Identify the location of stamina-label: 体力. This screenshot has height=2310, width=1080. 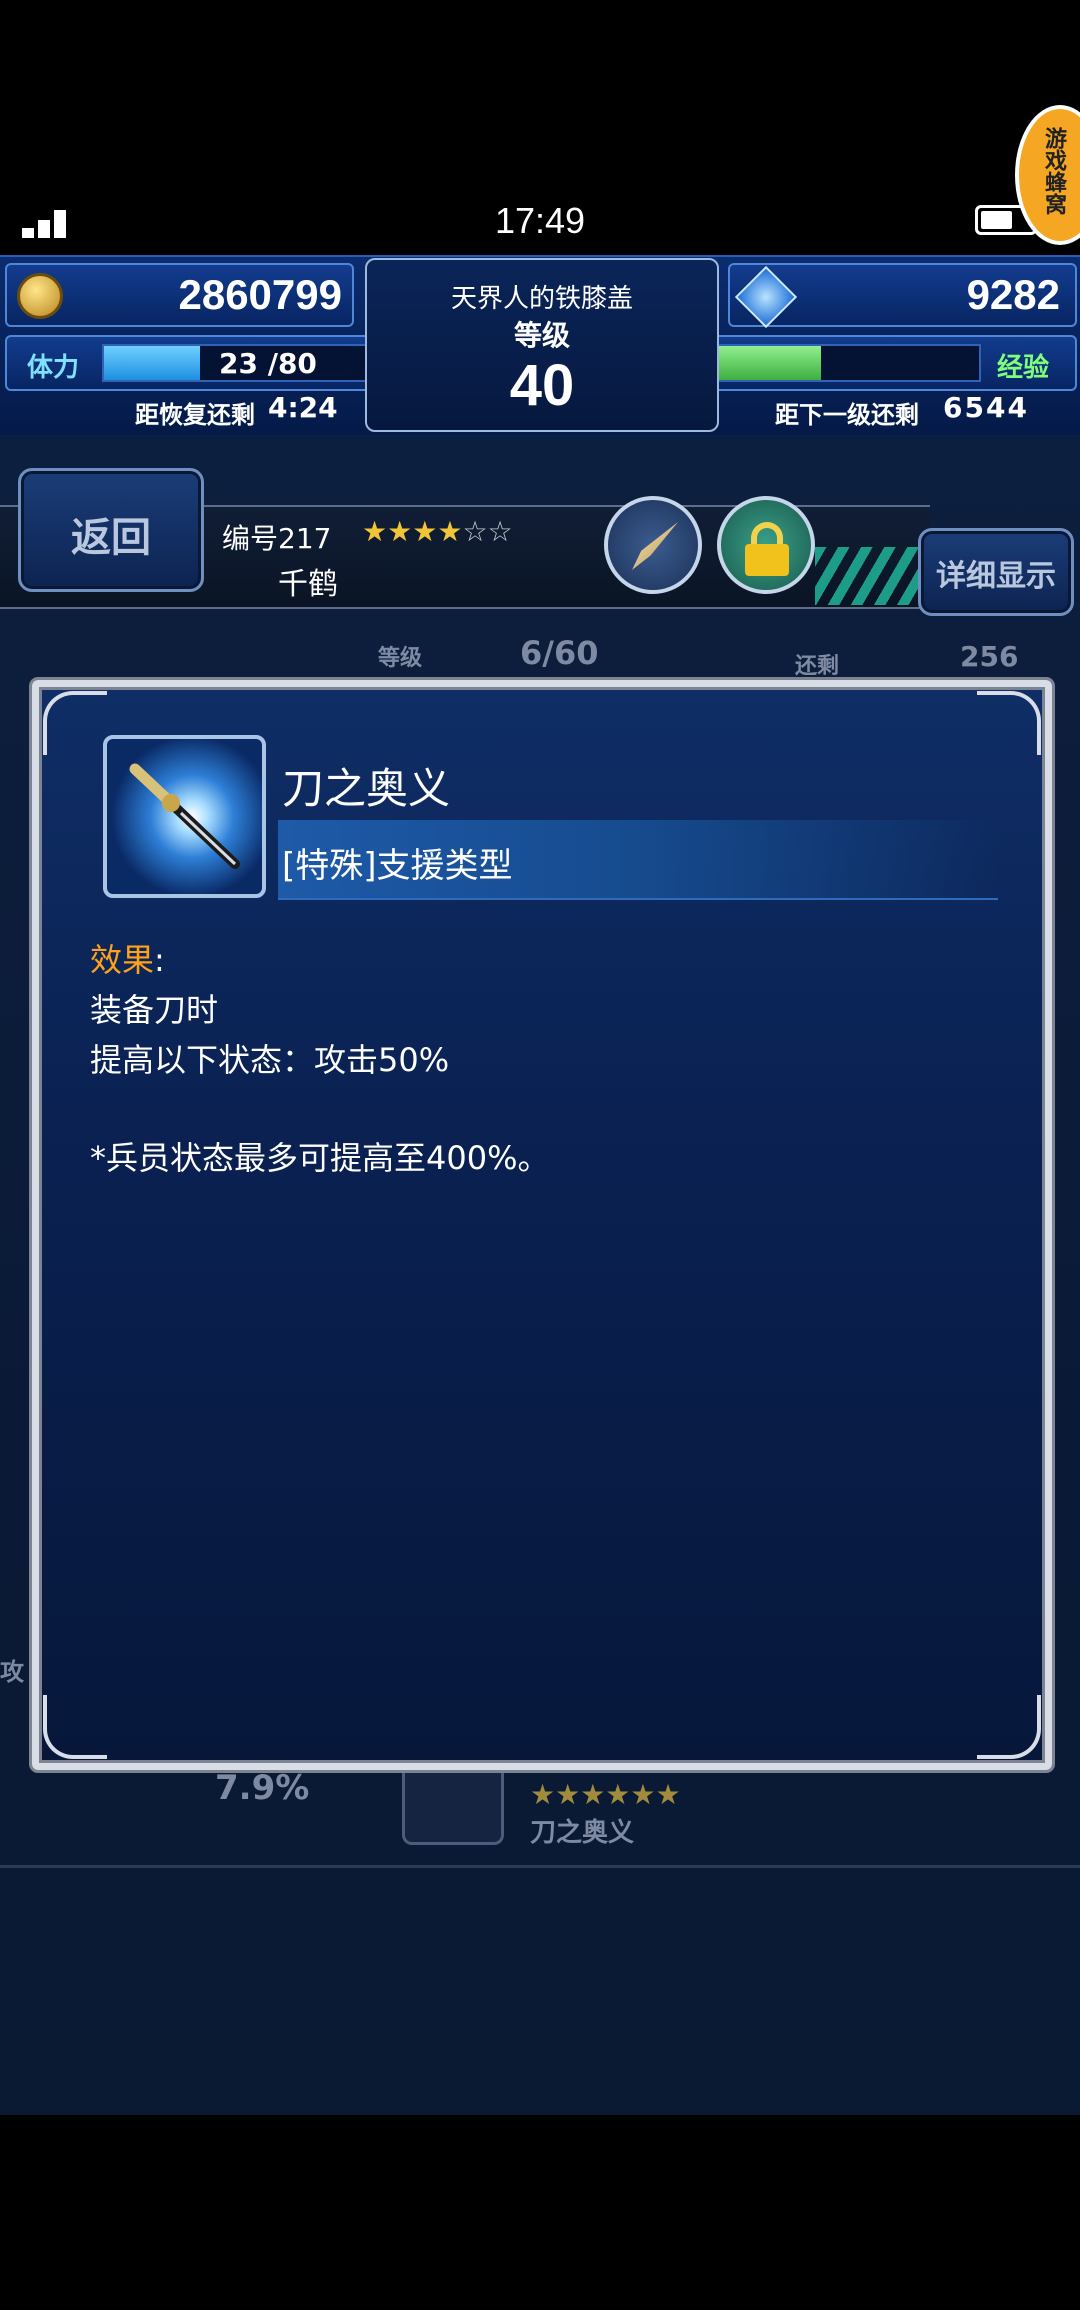
(53, 368).